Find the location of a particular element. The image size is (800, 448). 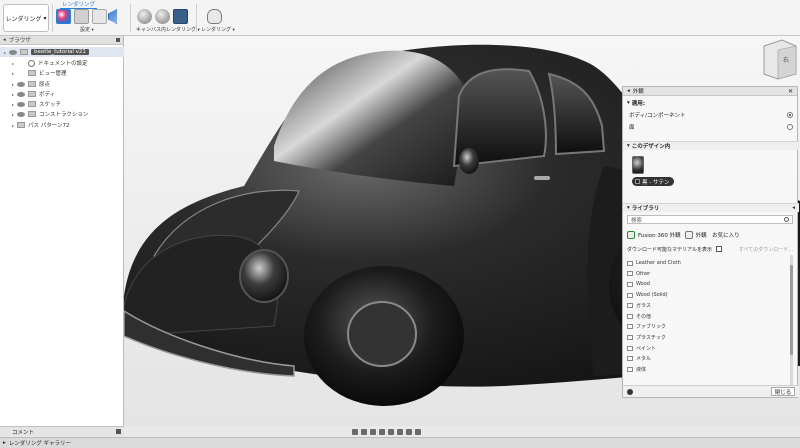

scrollbar-thumb is located at coordinates (791, 310).